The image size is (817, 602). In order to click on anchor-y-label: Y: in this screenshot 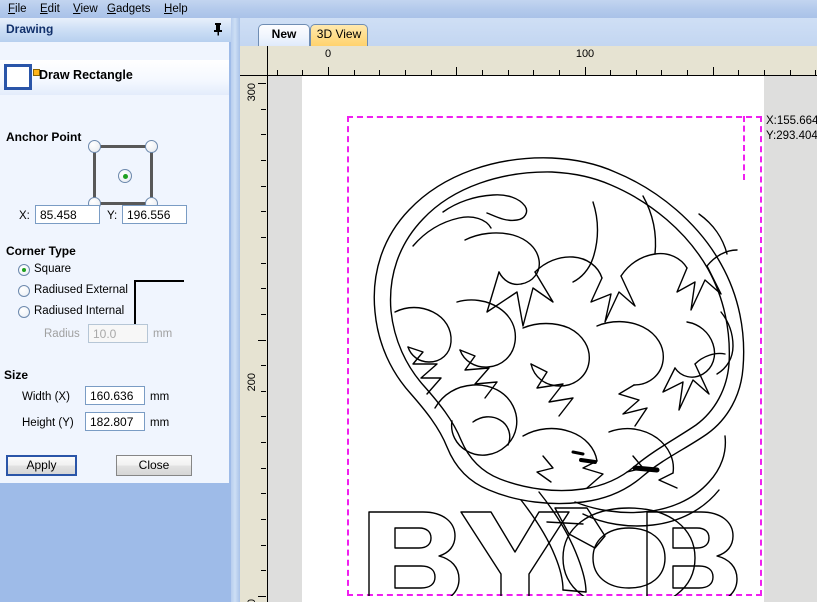, I will do `click(112, 216)`.